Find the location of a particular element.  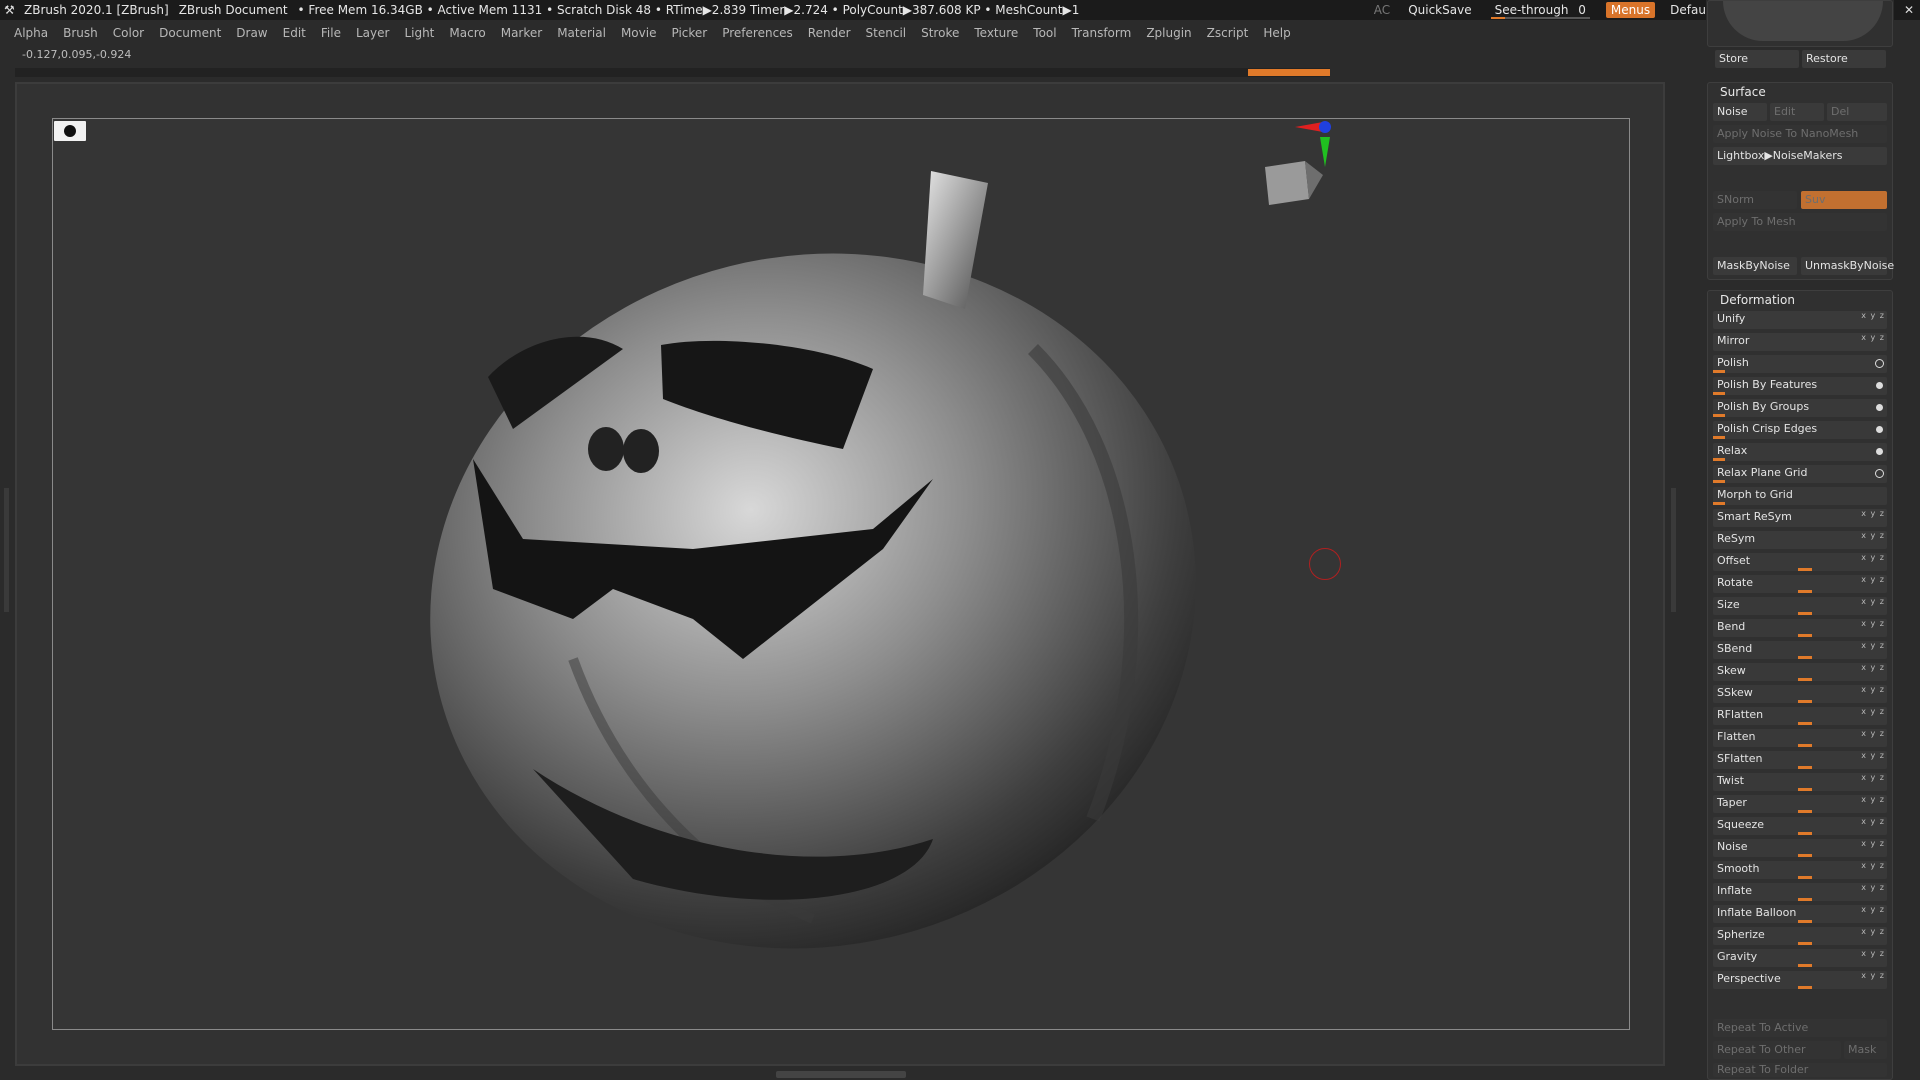

menu-render: Render is located at coordinates (829, 33).